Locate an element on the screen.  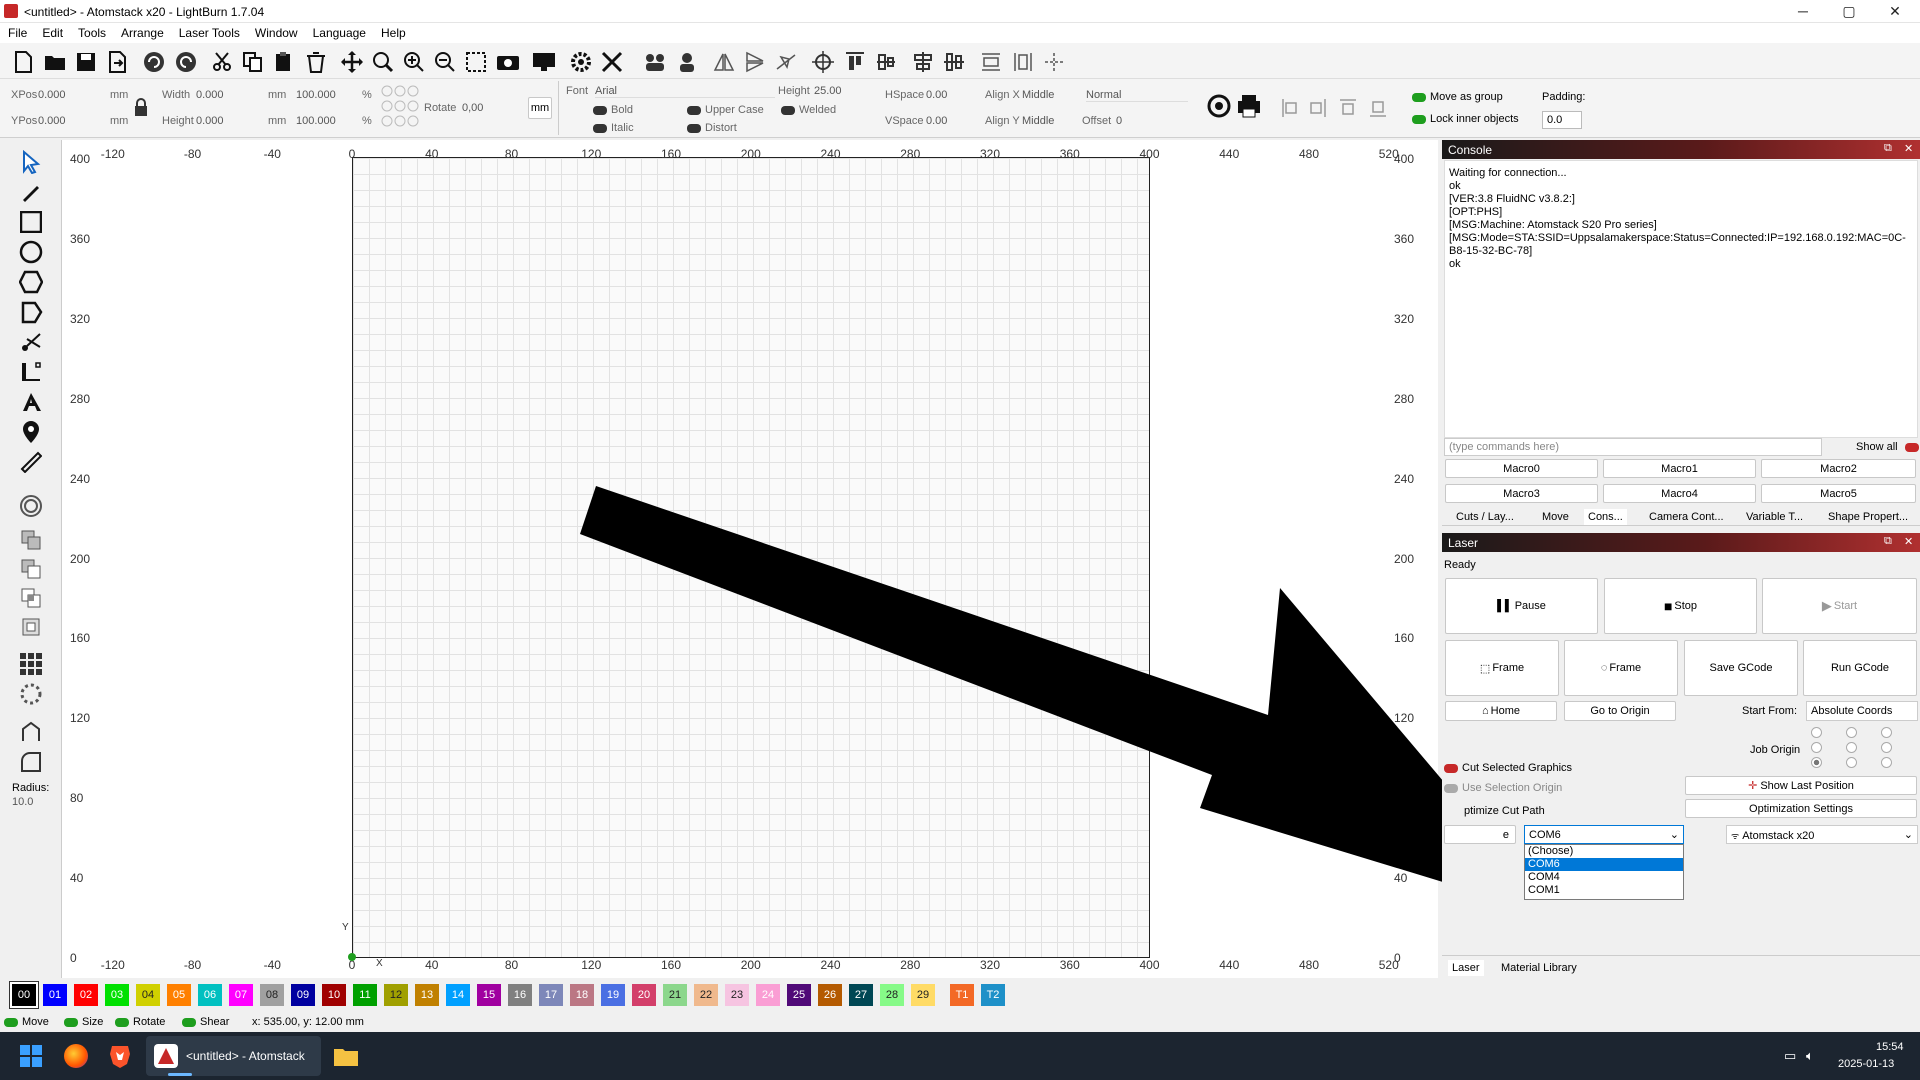
align-top-icon is located at coordinates (855, 62).